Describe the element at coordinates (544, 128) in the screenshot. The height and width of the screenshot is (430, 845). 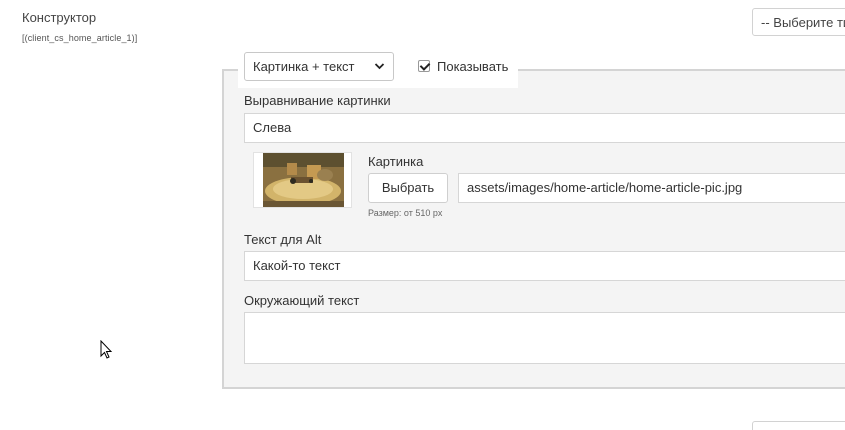
I see `image-align-input: Слева` at that location.